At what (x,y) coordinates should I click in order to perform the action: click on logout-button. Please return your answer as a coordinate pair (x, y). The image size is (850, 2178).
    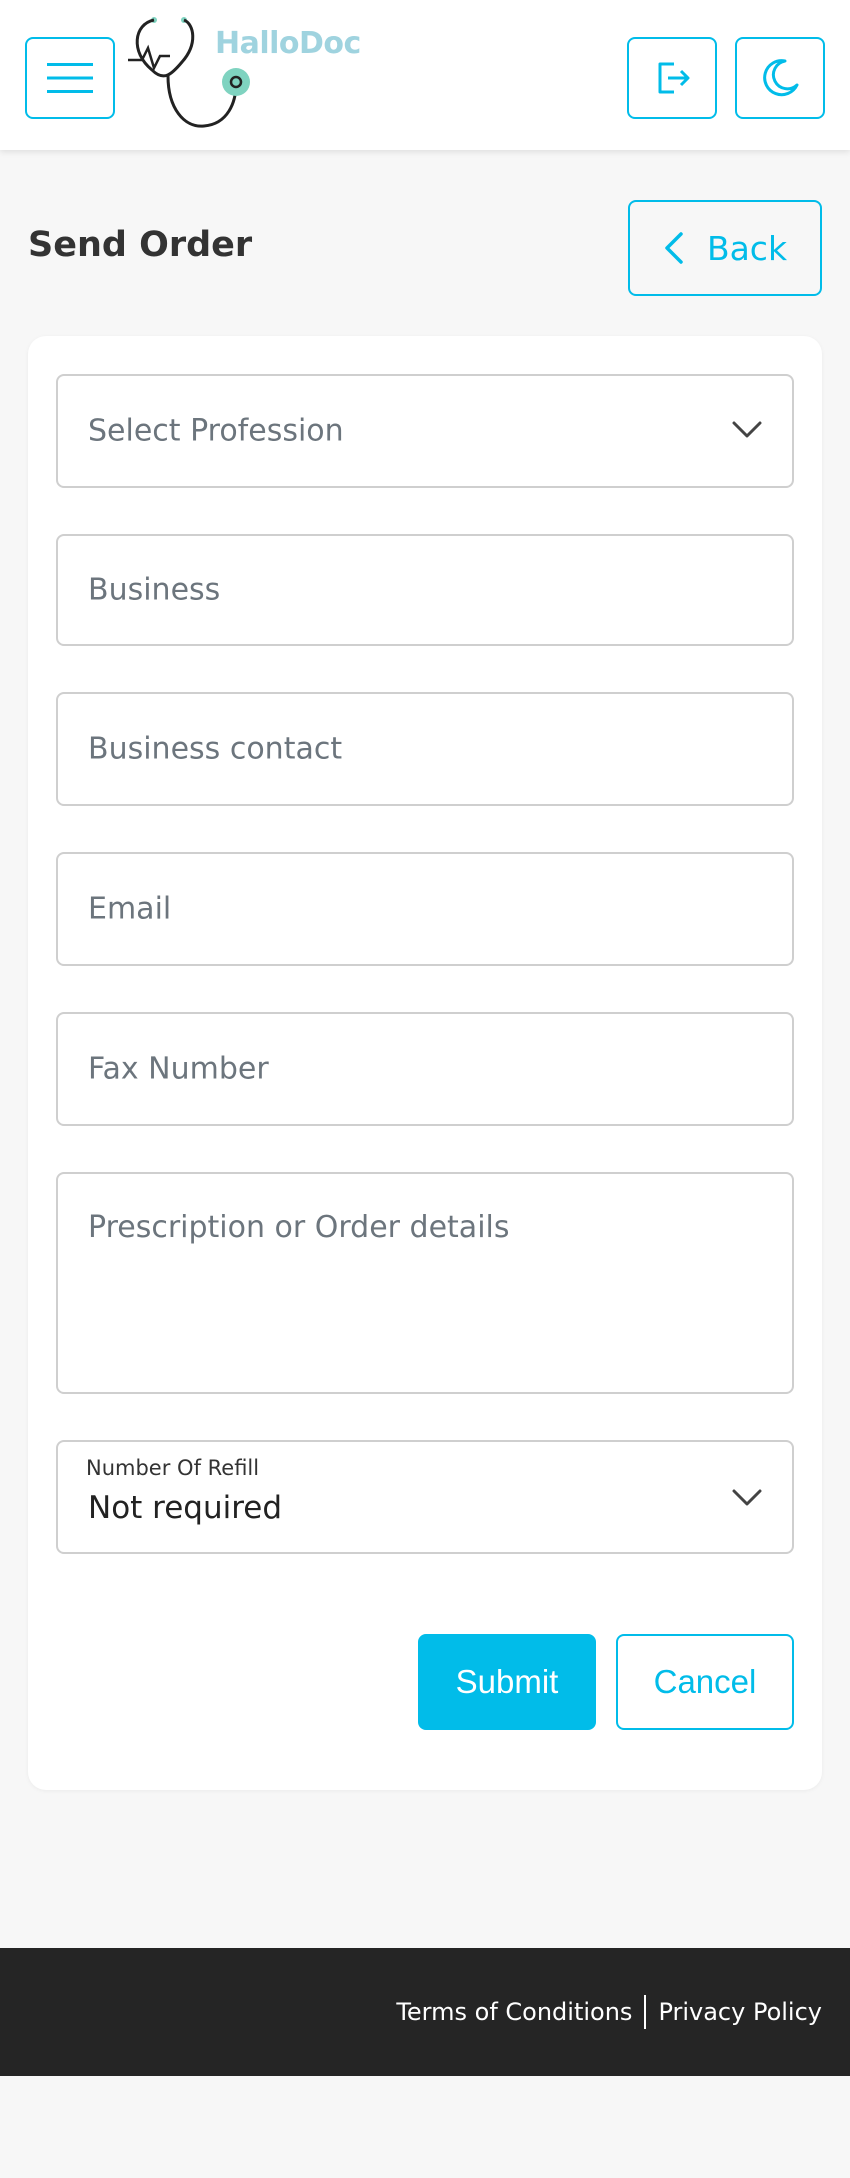
    Looking at the image, I should click on (672, 78).